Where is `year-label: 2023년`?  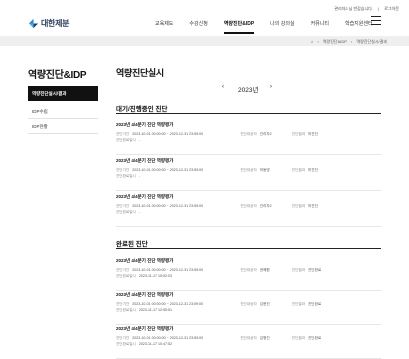
year-label: 2023년 is located at coordinates (248, 90).